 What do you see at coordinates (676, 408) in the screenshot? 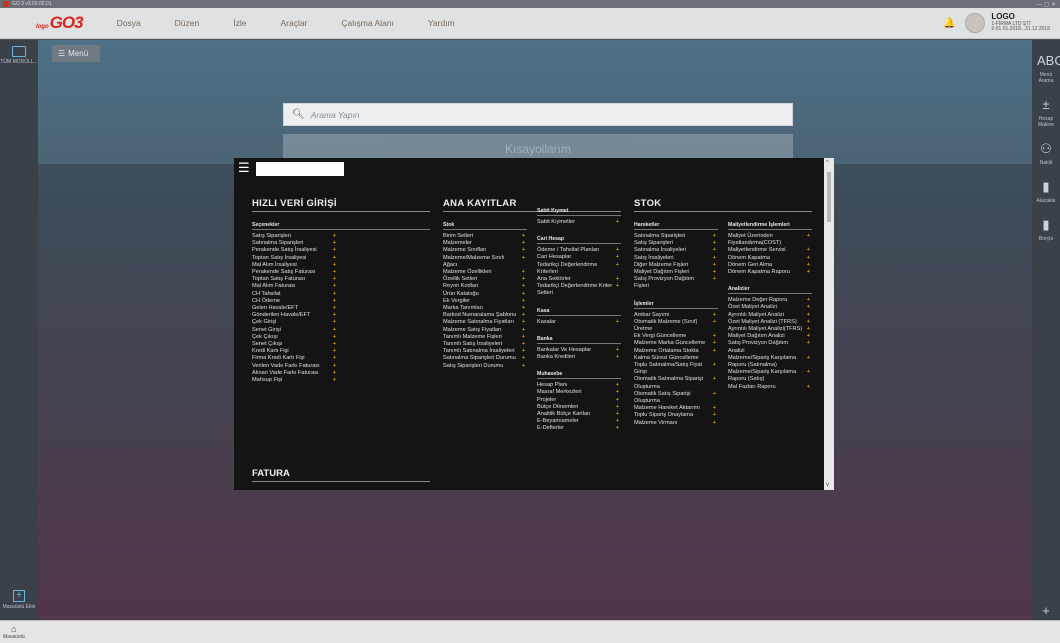
I see `menu-link: Malzeme Hareket Aktarımı +` at bounding box center [676, 408].